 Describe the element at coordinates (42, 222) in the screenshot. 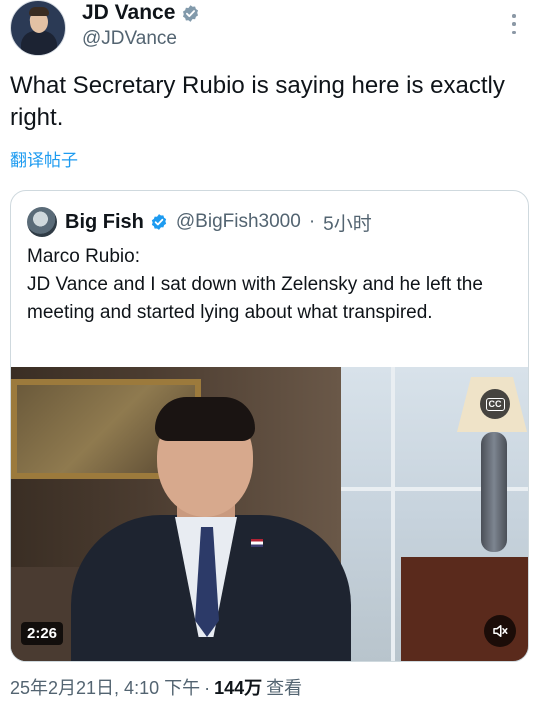

I see `quoted-author-avatar` at that location.